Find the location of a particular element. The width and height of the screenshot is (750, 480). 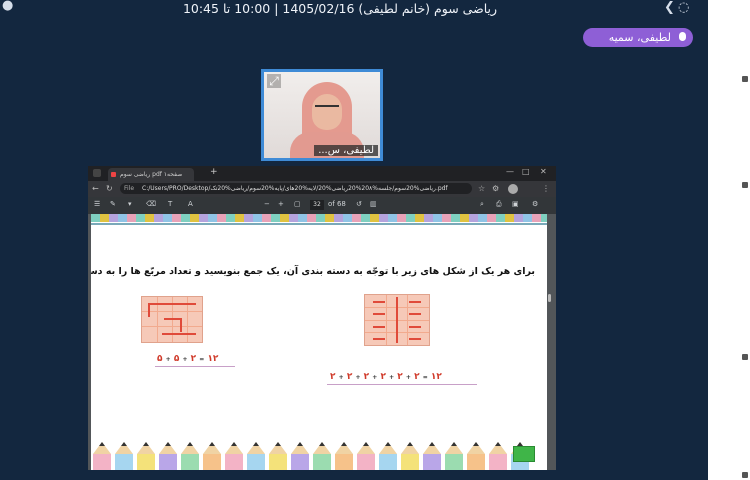

url-scheme-label: File is located at coordinates (129, 188).